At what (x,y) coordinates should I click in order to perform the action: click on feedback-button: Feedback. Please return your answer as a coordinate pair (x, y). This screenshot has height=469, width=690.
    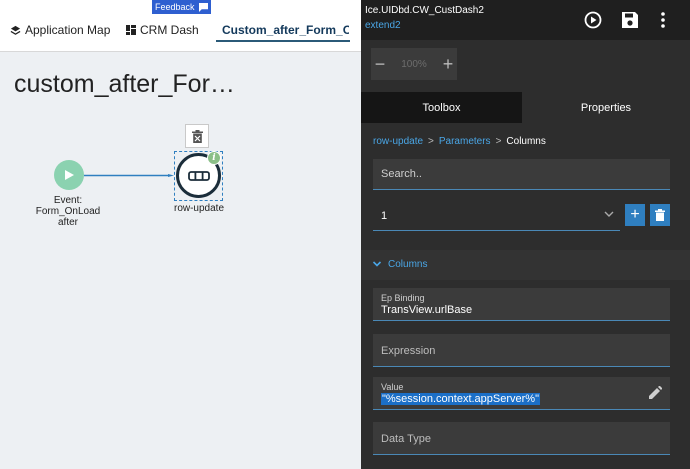
    Looking at the image, I should click on (181, 7).